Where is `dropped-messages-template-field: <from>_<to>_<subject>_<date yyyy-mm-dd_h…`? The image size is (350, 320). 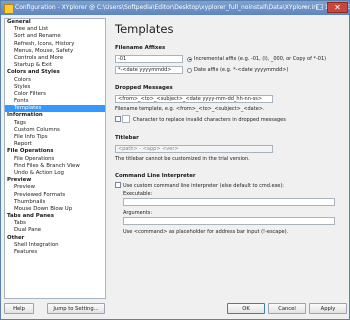
dropped-messages-template-field: <from>_<to>_<subject>_<date yyyy-mm-dd_h… is located at coordinates (194, 99).